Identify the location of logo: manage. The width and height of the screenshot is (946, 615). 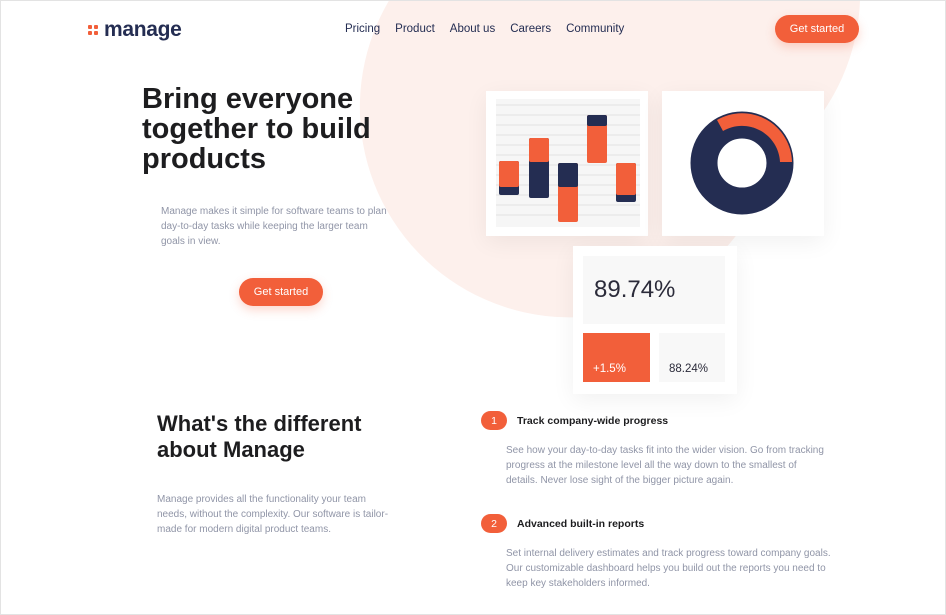
(135, 30).